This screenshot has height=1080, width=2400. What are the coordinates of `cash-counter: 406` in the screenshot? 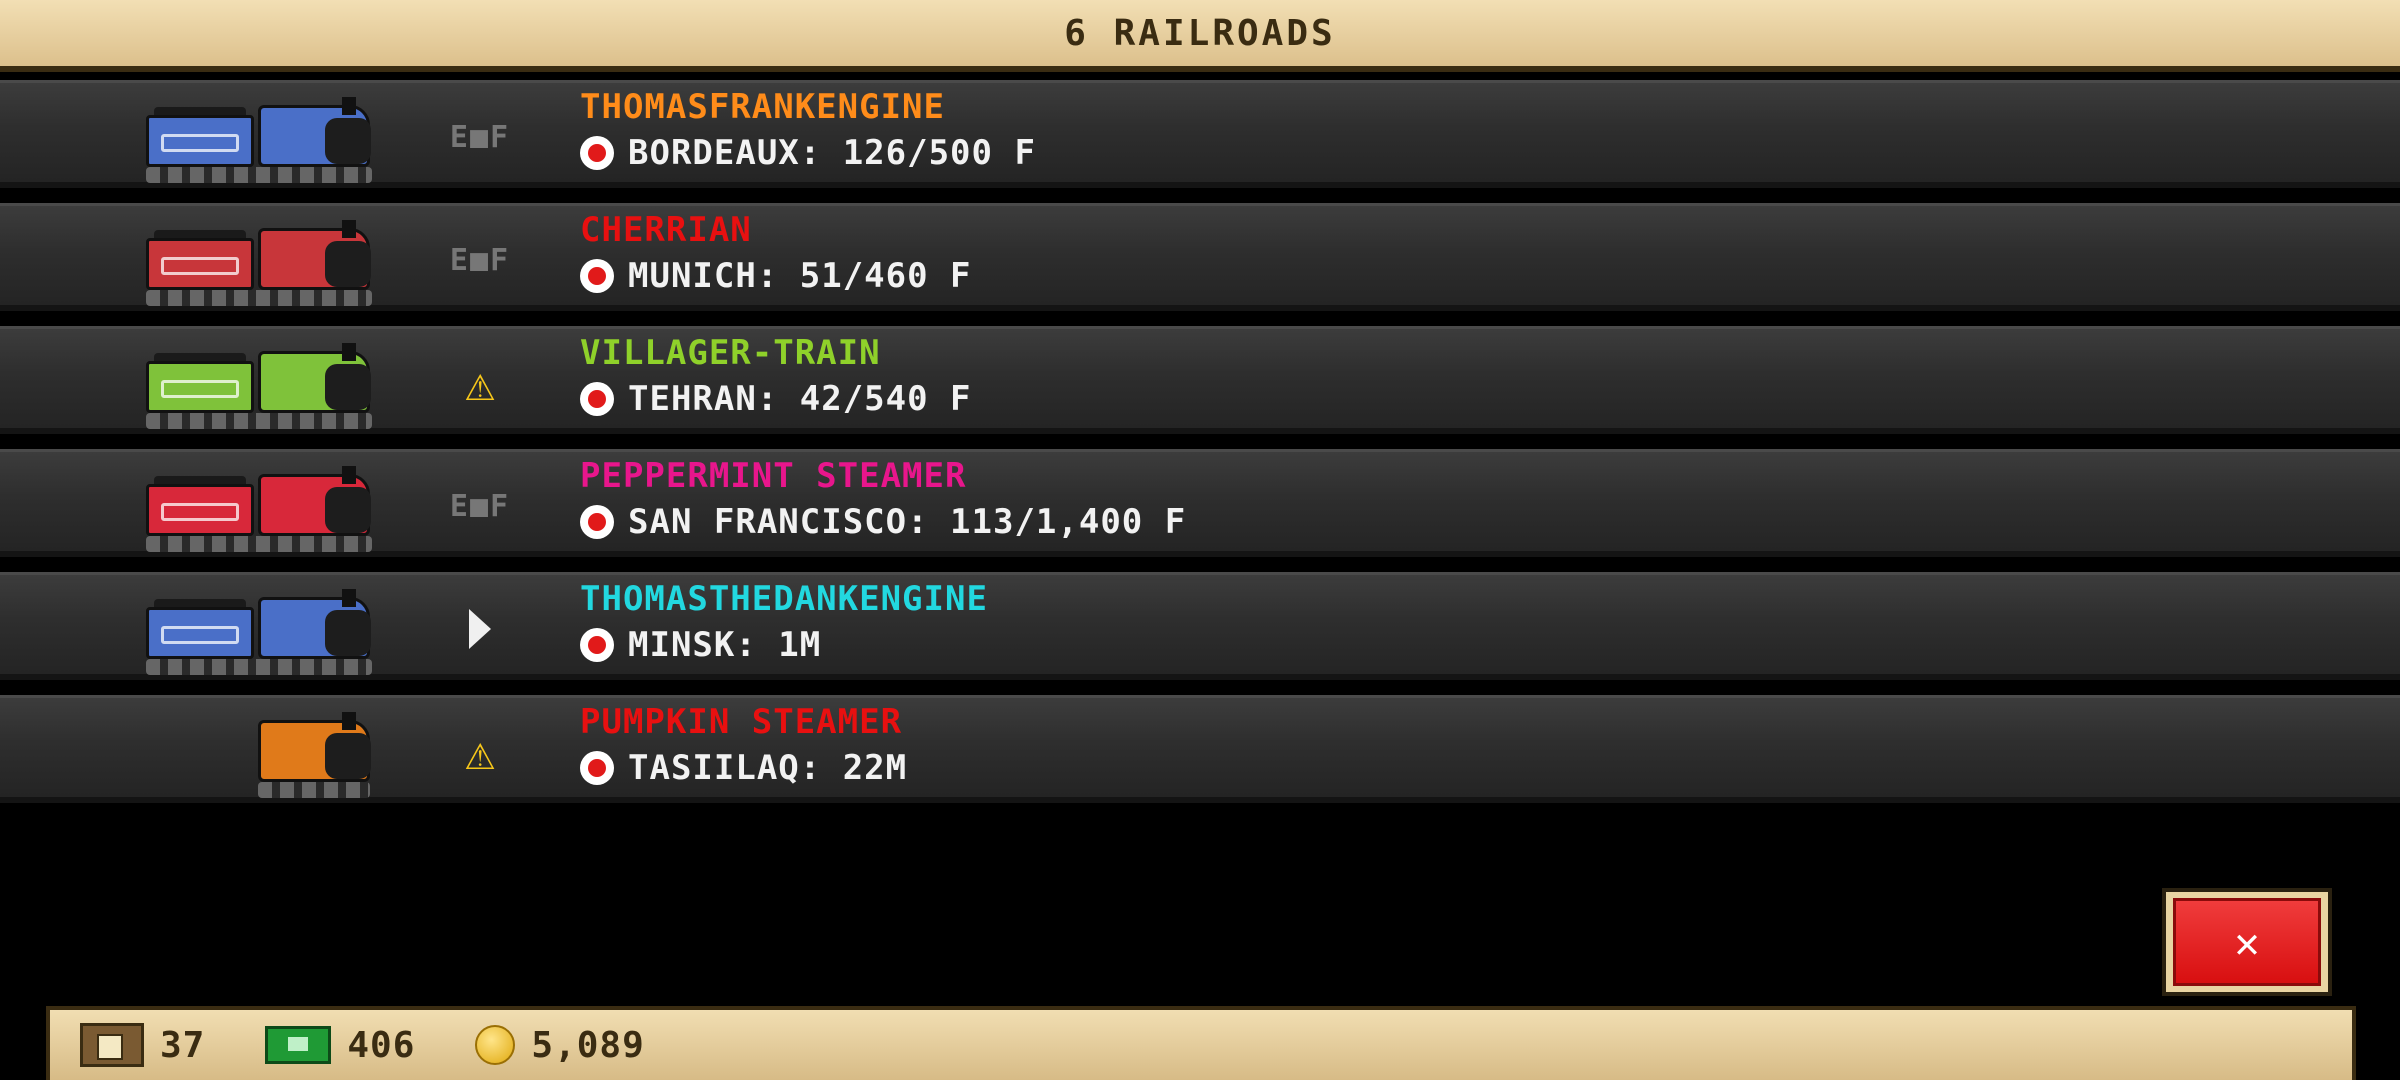 It's located at (340, 1045).